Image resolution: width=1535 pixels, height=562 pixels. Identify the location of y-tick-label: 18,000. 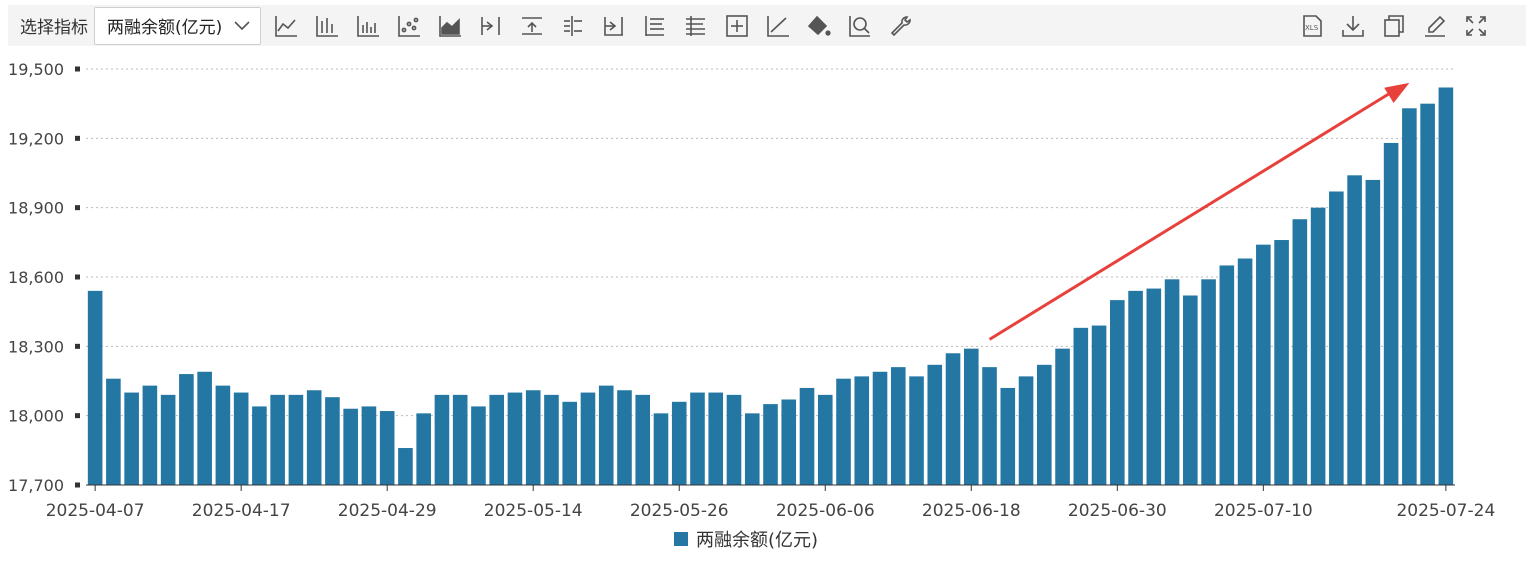
(36, 416).